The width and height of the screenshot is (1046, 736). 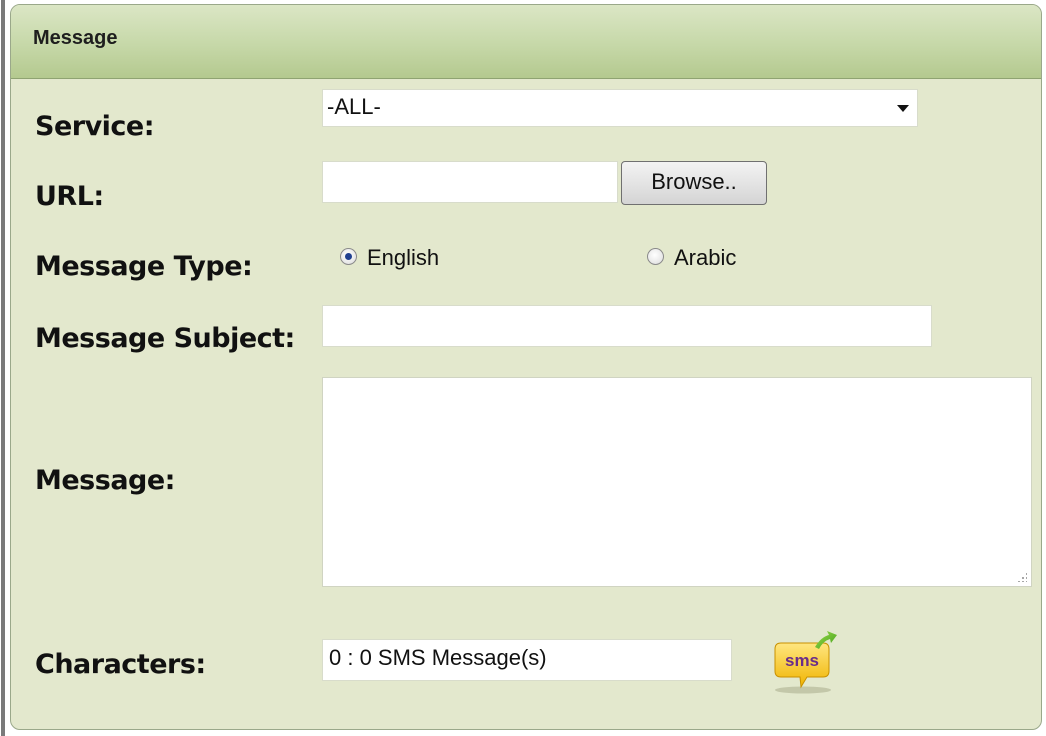 I want to click on url-label: URL:, so click(x=69, y=196).